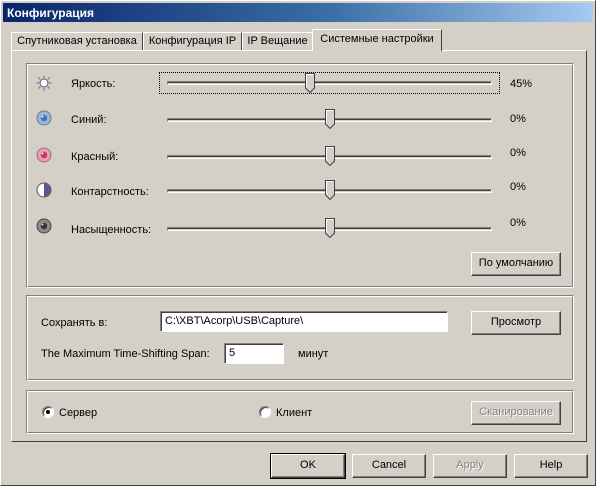 This screenshot has height=486, width=596. I want to click on red-icon, so click(44, 155).